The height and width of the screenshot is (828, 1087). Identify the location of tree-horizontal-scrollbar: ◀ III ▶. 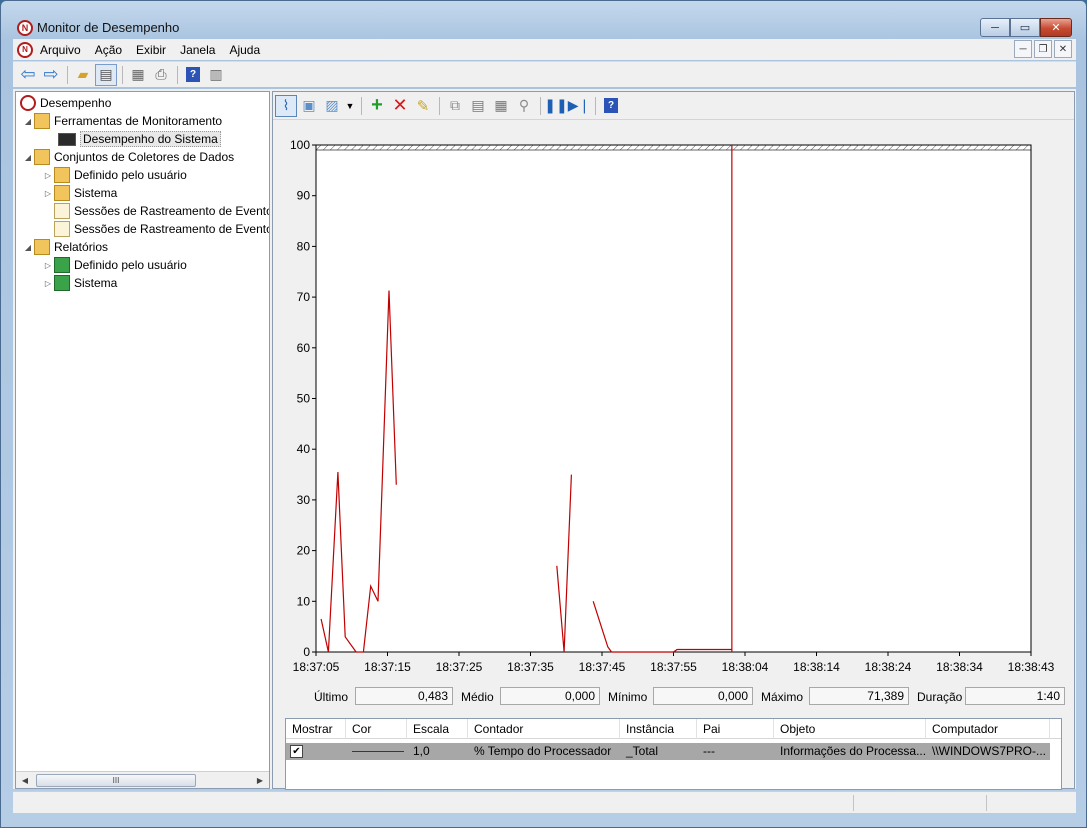
(142, 779).